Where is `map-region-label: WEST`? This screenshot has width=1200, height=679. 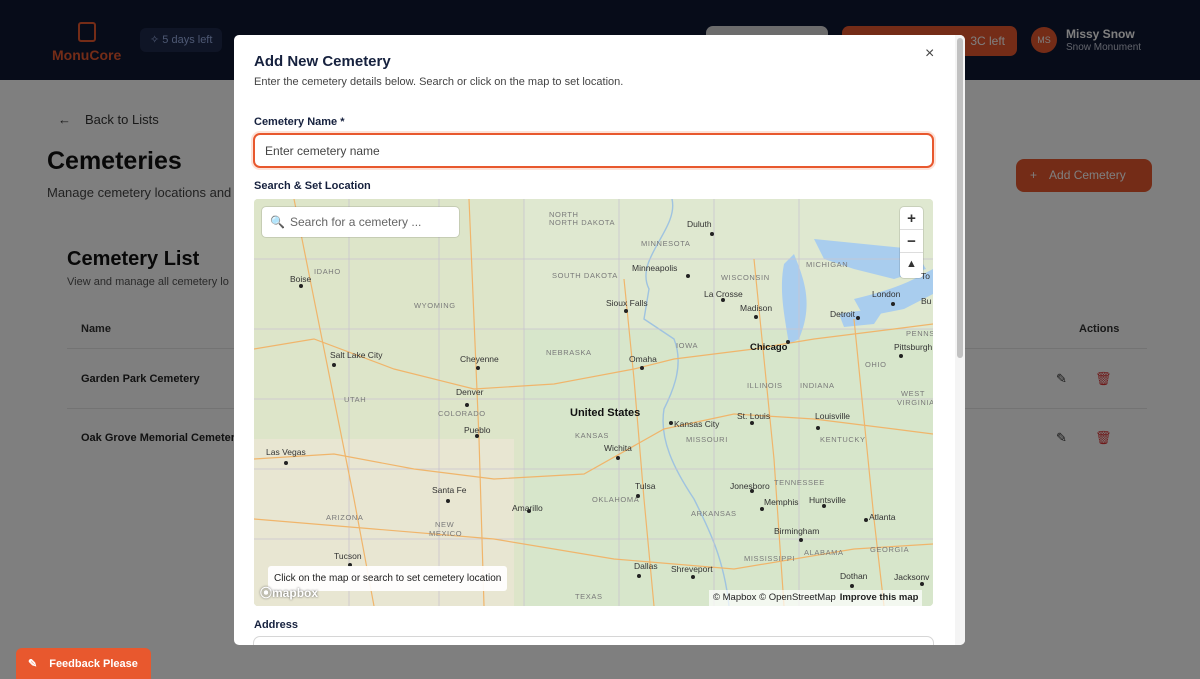 map-region-label: WEST is located at coordinates (913, 393).